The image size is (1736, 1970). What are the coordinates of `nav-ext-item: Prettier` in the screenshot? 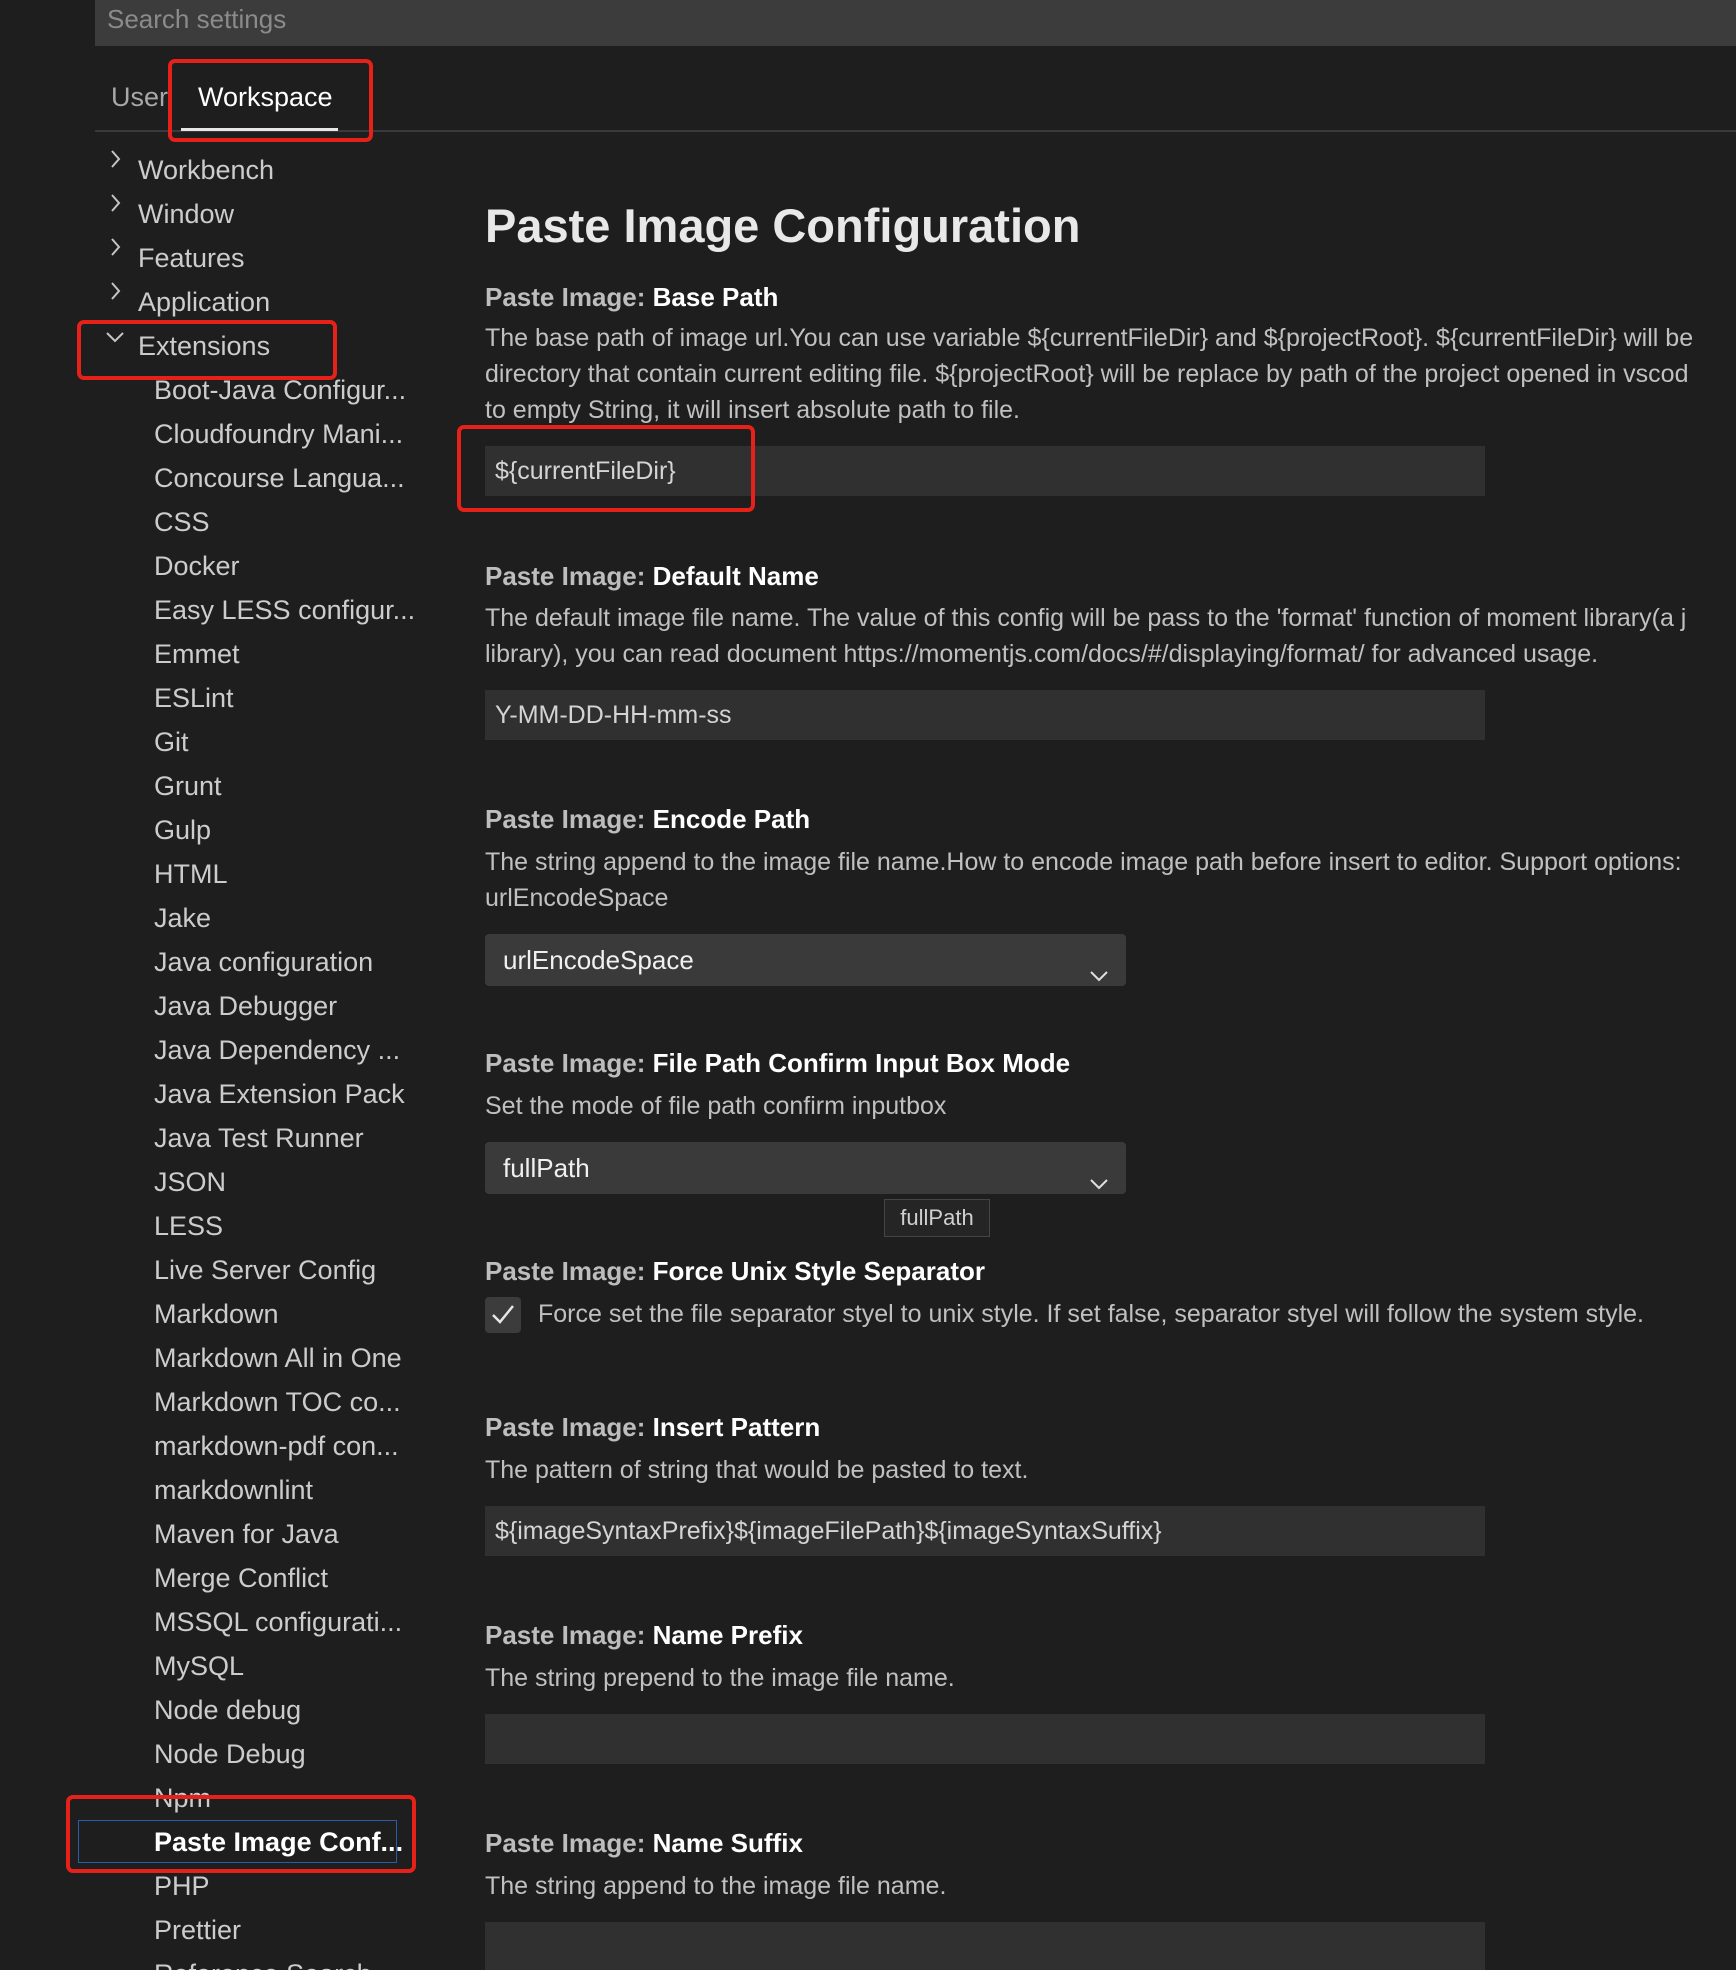 It's located at (197, 1930).